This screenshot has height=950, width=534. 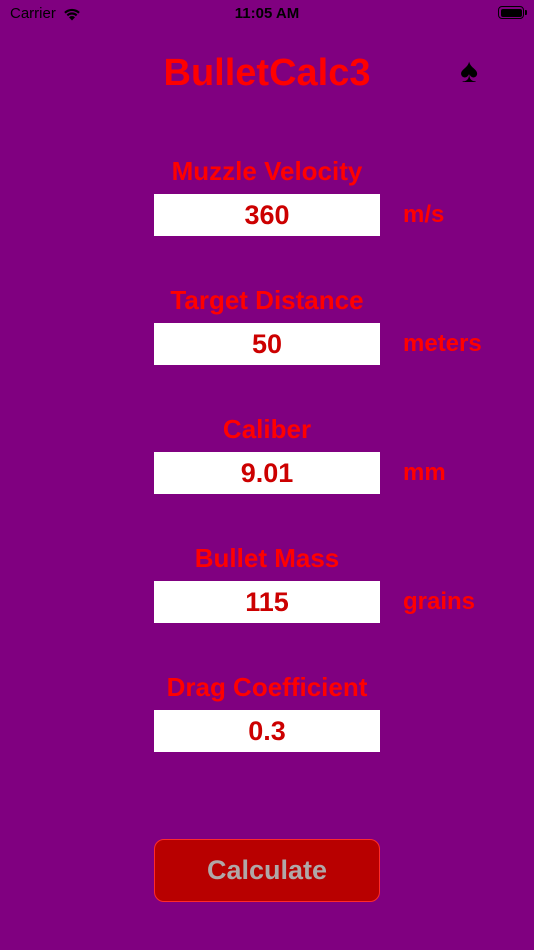 What do you see at coordinates (267, 215) in the screenshot?
I see `muzzle-velocity-input` at bounding box center [267, 215].